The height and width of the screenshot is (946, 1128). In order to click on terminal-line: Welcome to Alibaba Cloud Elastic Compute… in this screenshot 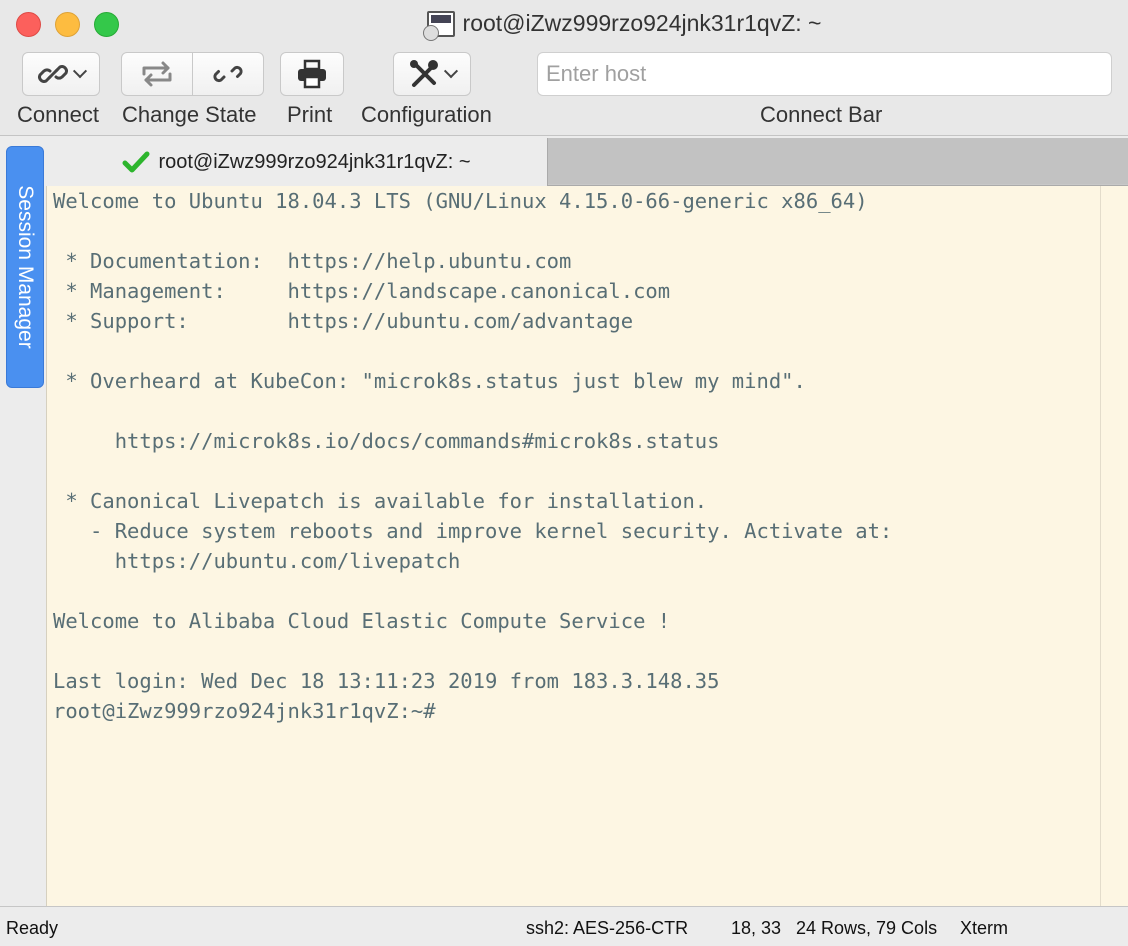, I will do `click(362, 621)`.